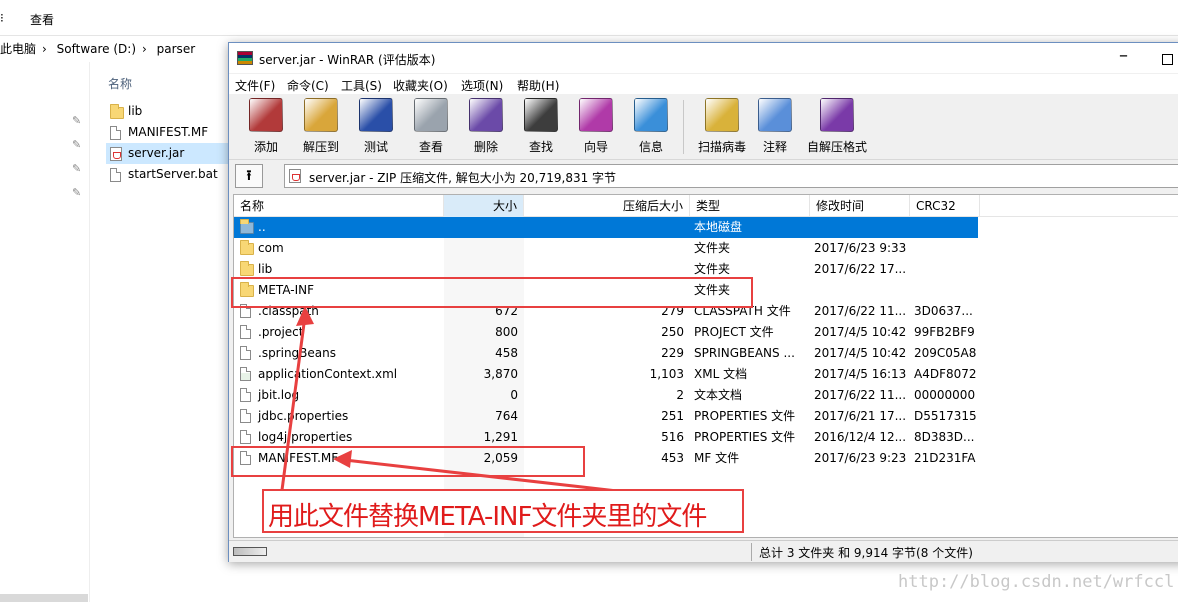 The width and height of the screenshot is (1178, 602). Describe the element at coordinates (293, 403) in the screenshot. I see `arrow-to-meta-inf` at that location.